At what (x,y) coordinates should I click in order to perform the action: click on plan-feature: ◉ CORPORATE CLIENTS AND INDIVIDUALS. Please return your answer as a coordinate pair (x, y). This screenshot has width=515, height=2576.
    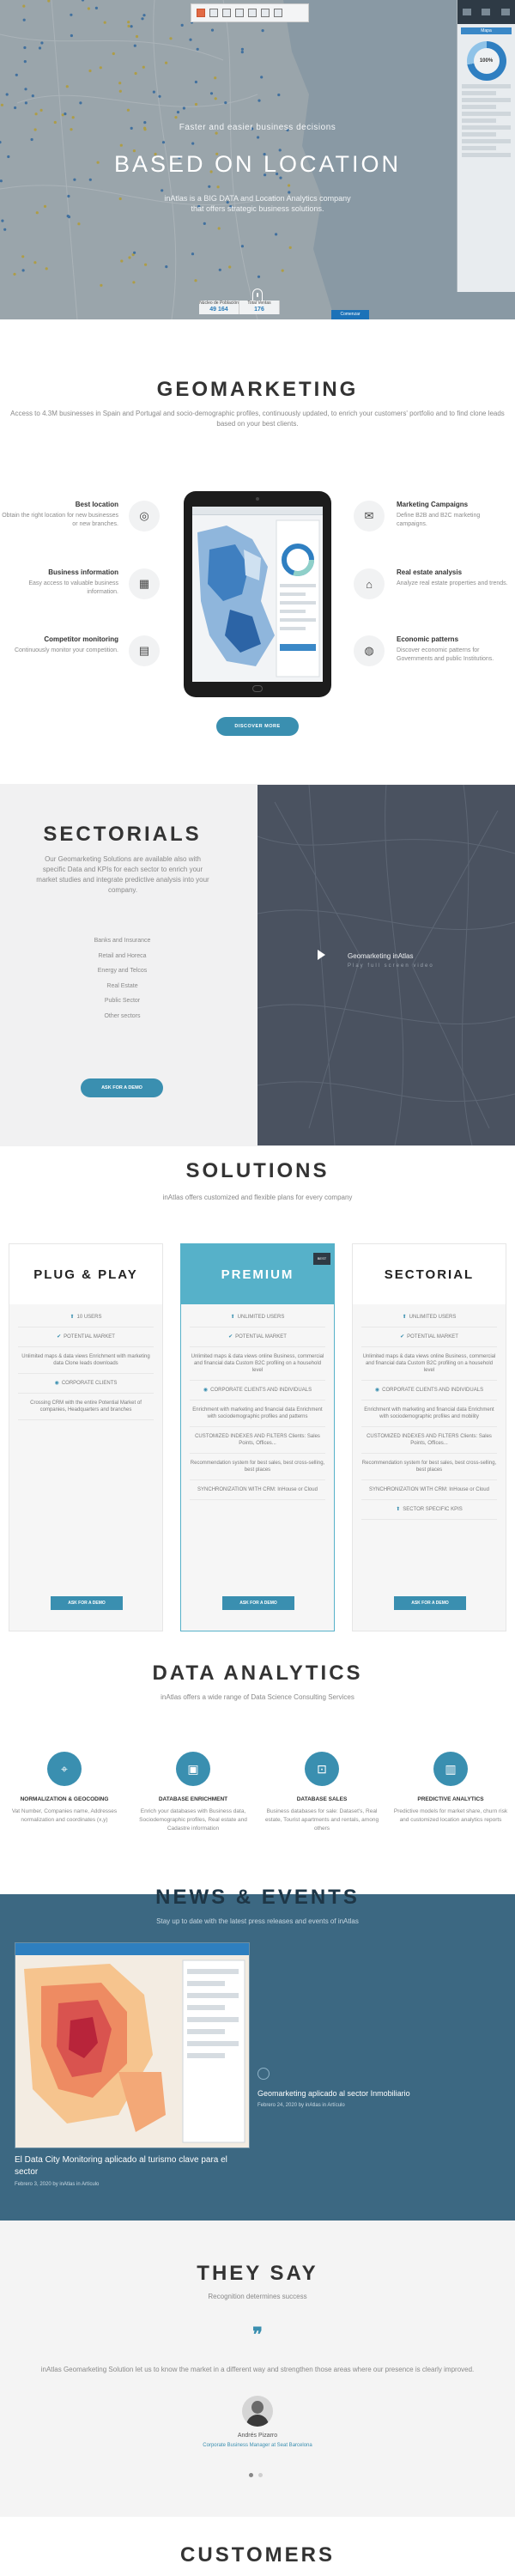
    Looking at the image, I should click on (257, 1390).